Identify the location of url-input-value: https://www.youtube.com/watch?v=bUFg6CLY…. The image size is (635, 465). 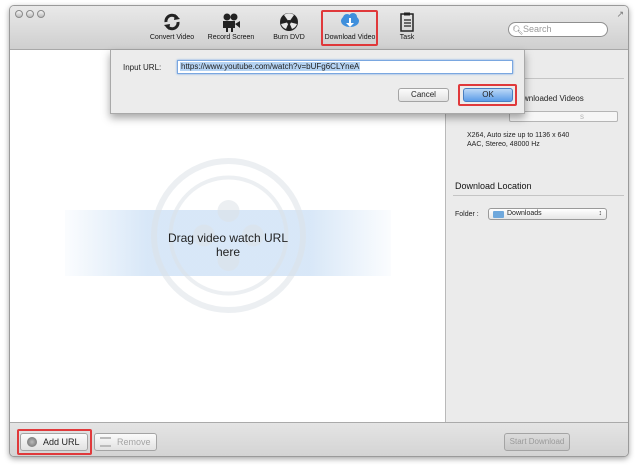
(270, 66).